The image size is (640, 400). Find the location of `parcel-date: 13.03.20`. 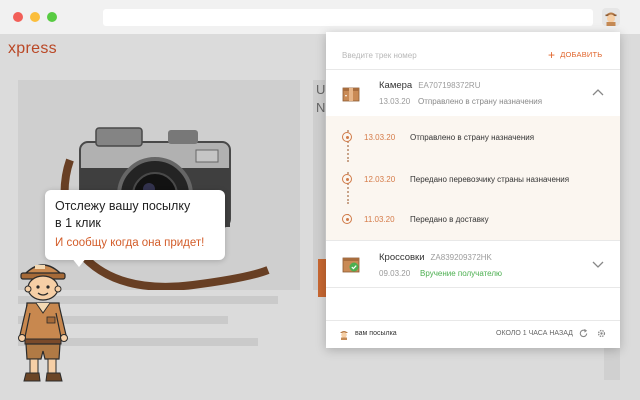

parcel-date: 13.03.20 is located at coordinates (395, 101).